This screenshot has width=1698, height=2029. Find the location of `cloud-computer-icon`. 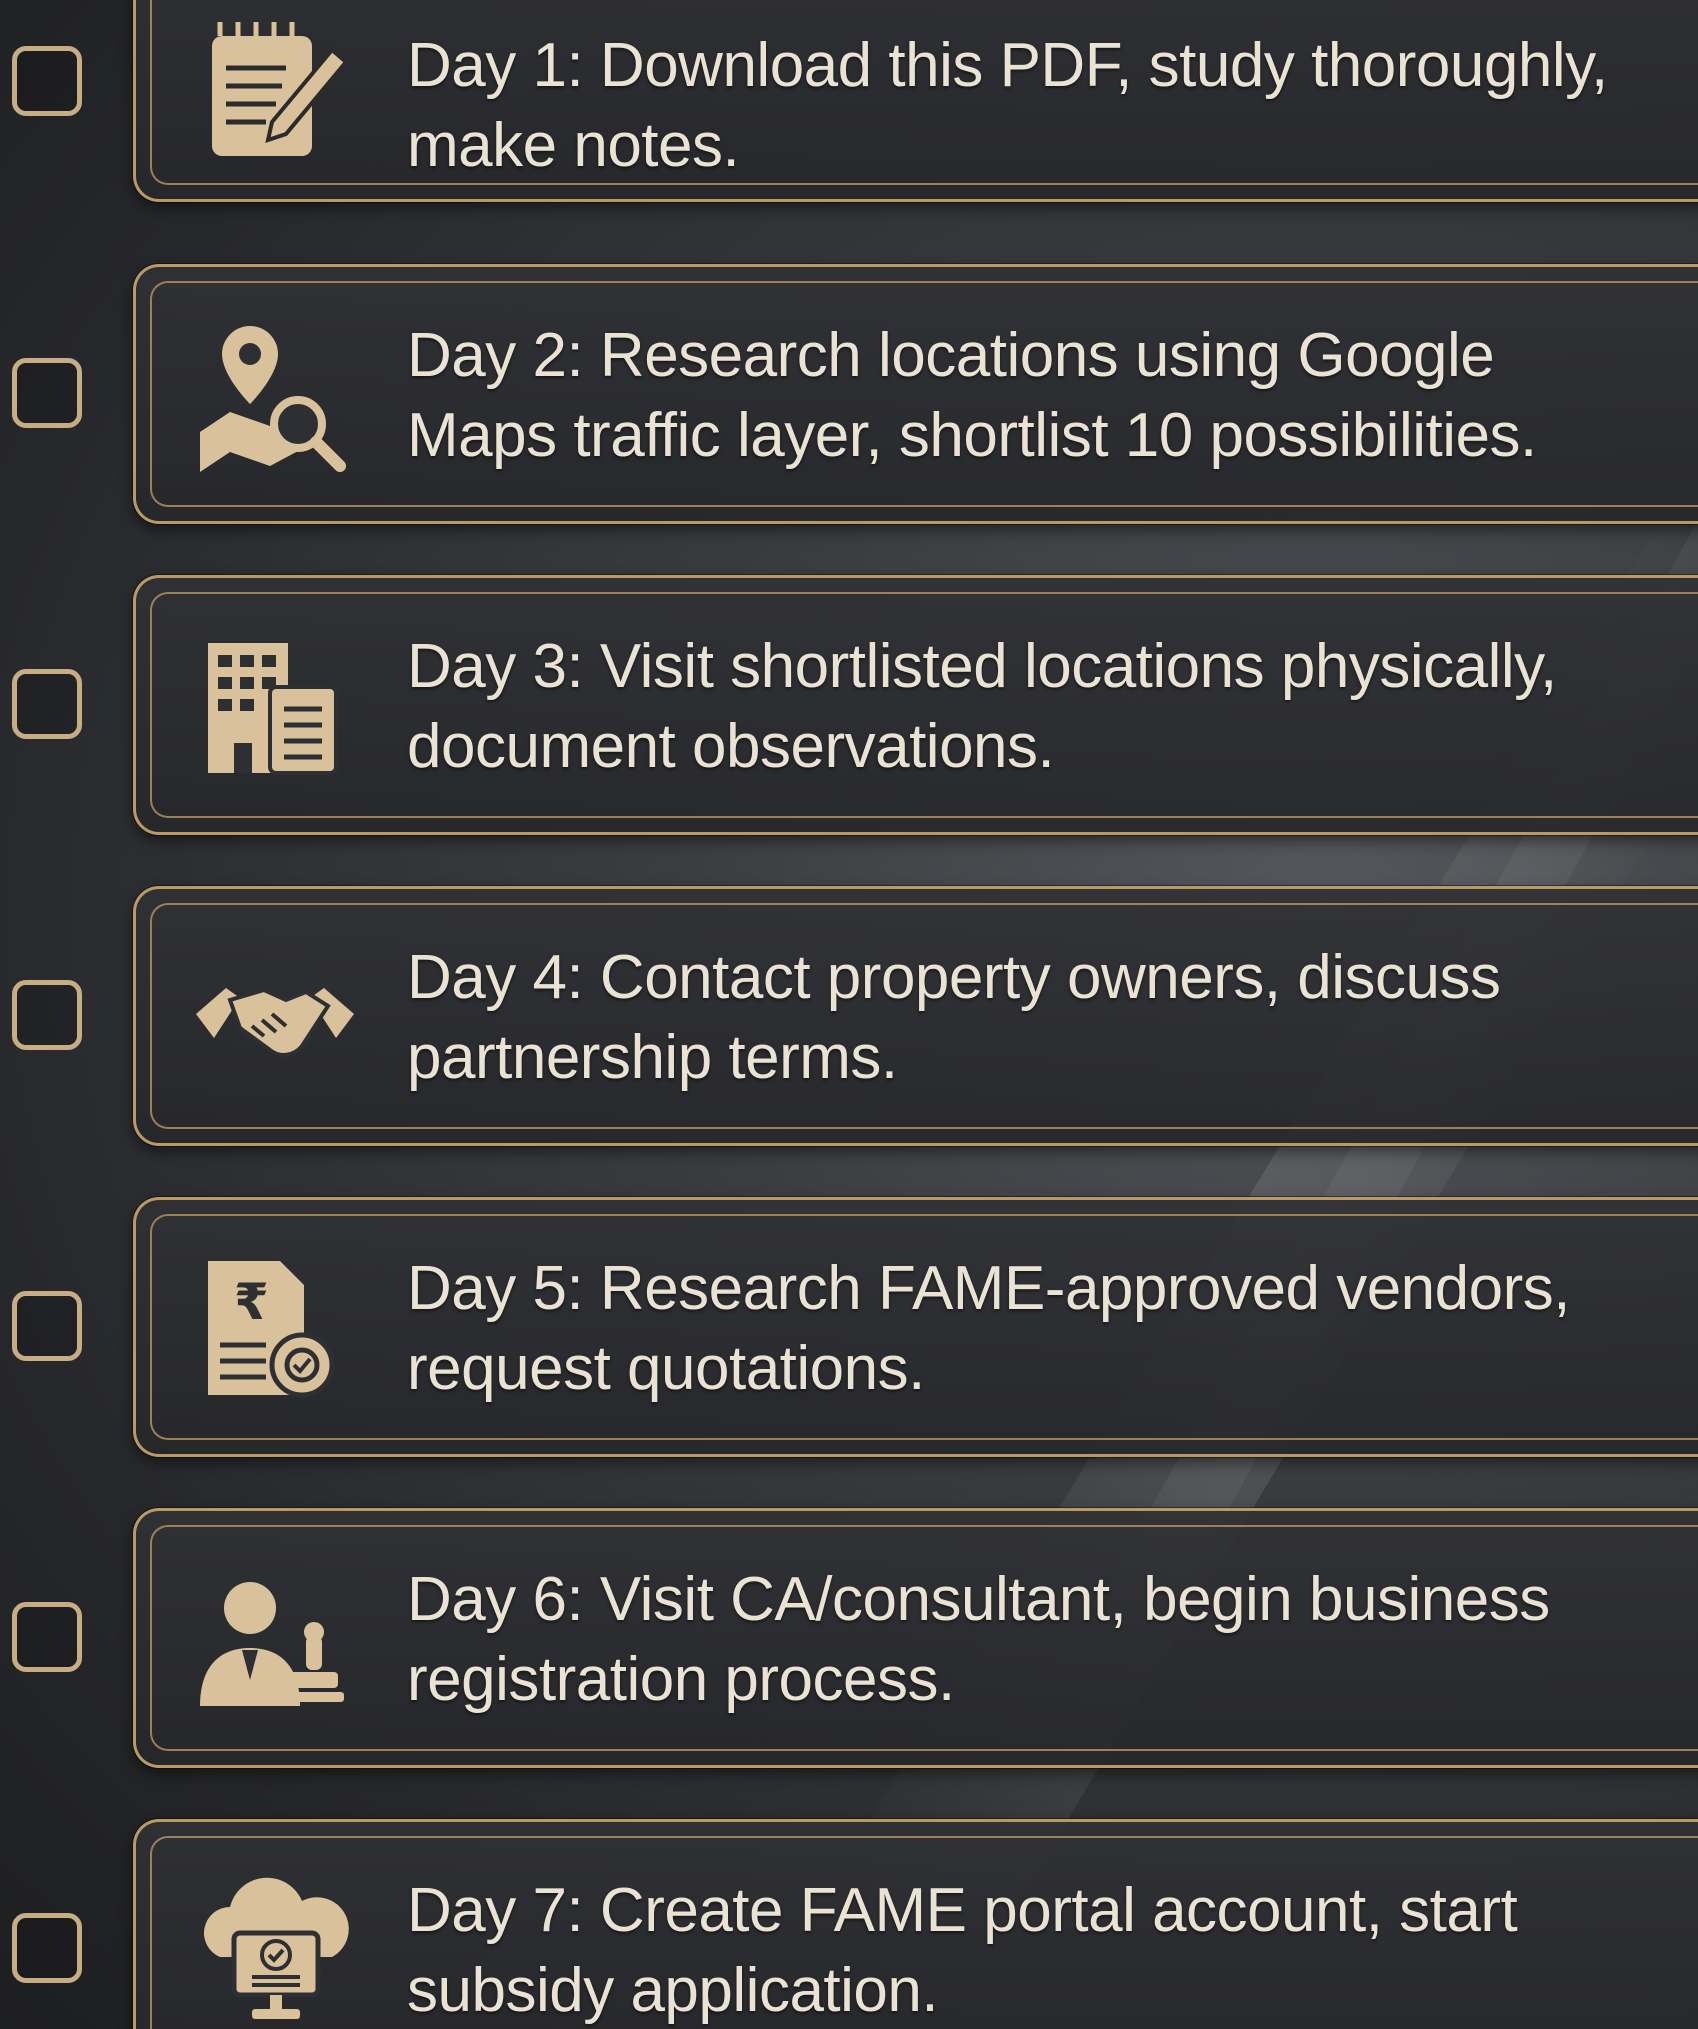

cloud-computer-icon is located at coordinates (275, 1948).